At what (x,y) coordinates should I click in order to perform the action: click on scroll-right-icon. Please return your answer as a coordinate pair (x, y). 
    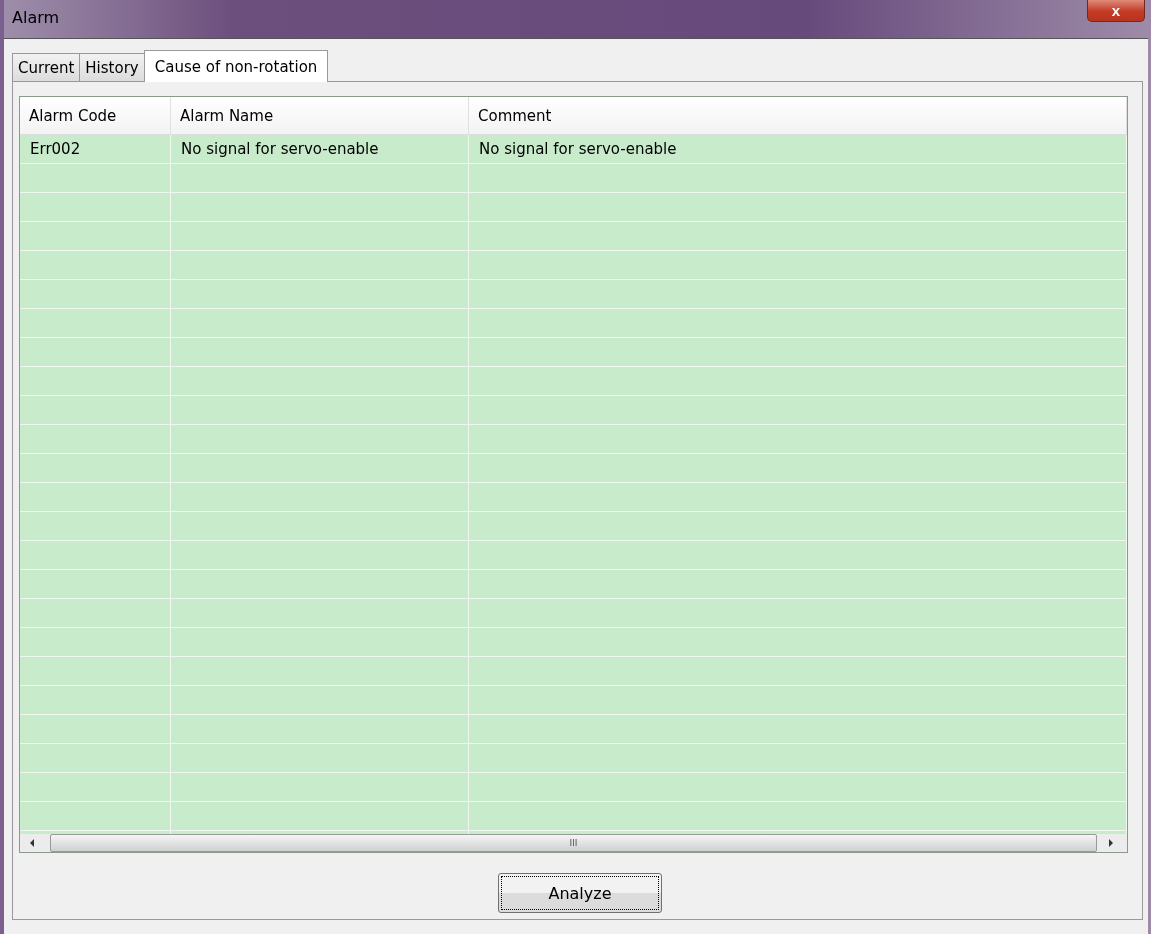
    Looking at the image, I should click on (1111, 843).